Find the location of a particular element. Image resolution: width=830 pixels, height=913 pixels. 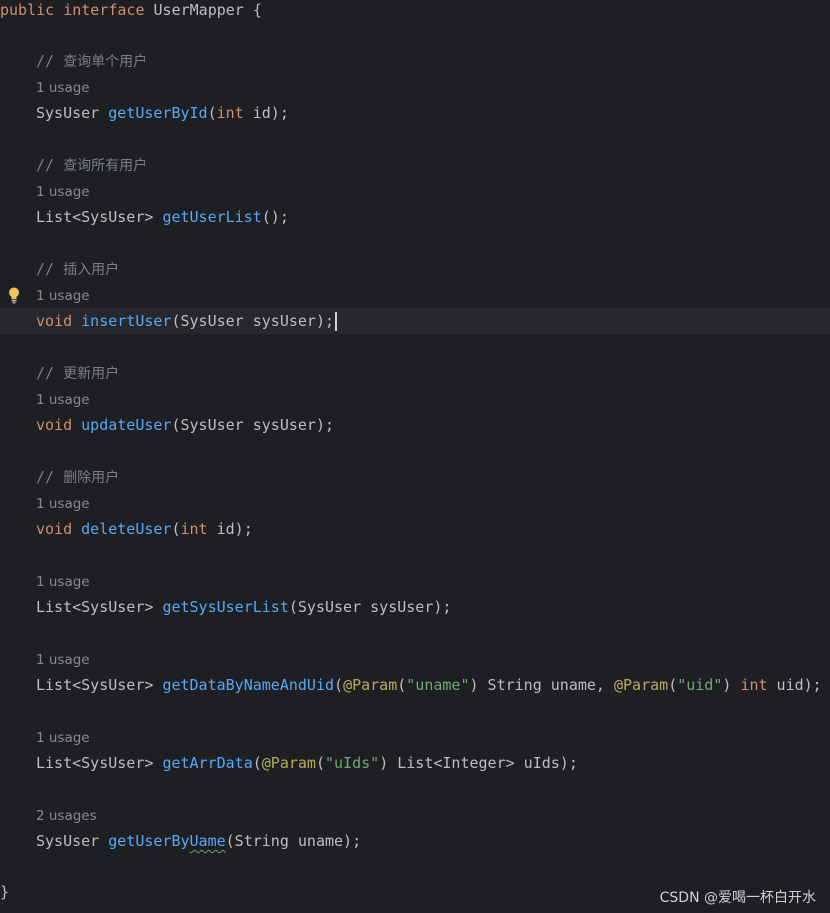

method-name-typo: Uame is located at coordinates (208, 841).